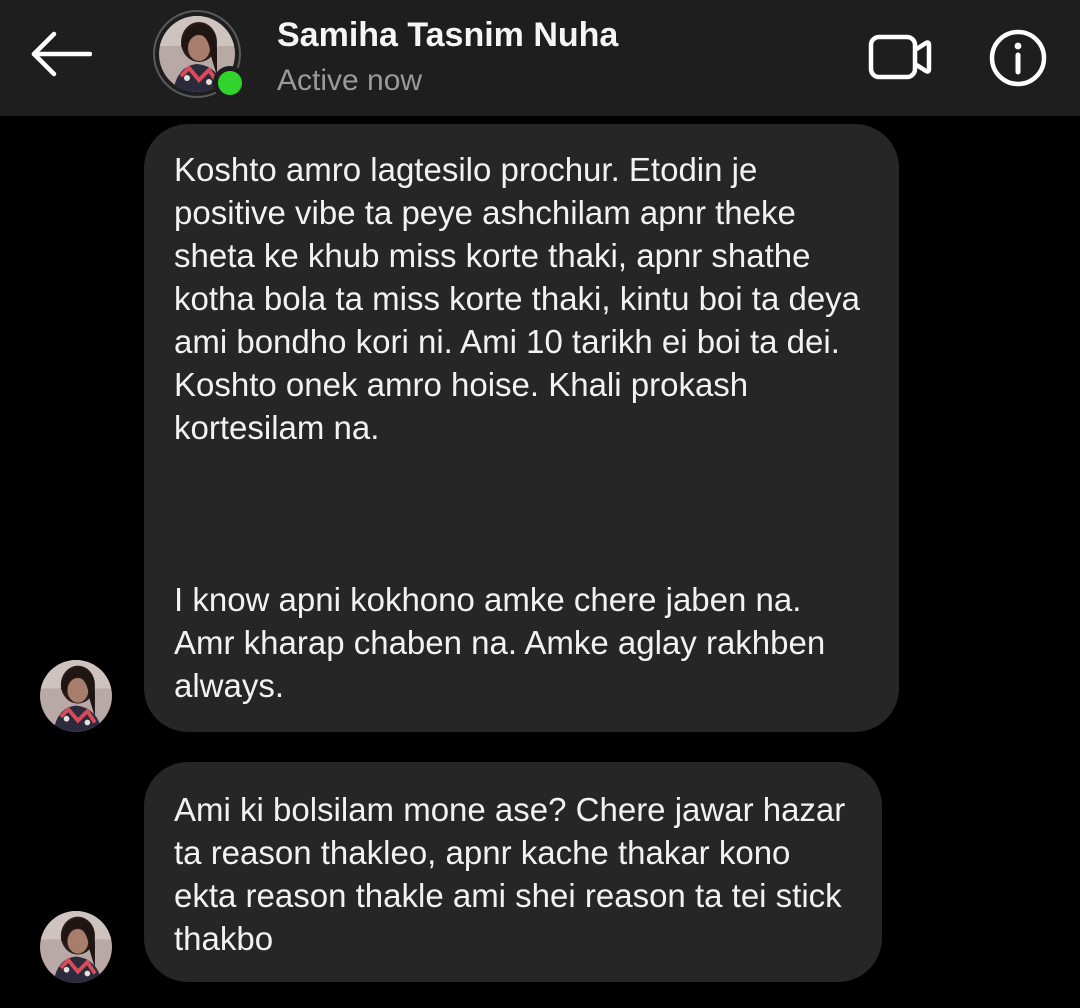 This screenshot has height=1008, width=1080. What do you see at coordinates (540, 58) in the screenshot?
I see `chat-header: Samiha Tasnim Nuha Active now` at bounding box center [540, 58].